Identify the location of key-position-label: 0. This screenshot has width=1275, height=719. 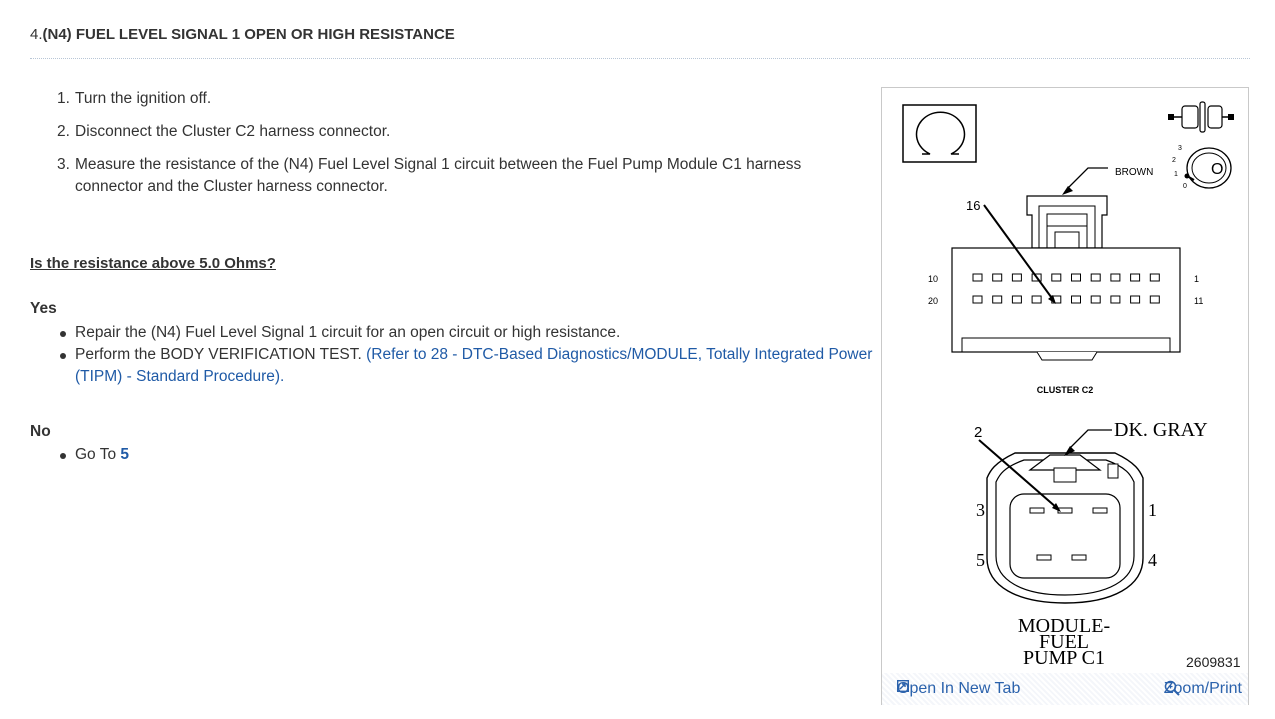
(1185, 186).